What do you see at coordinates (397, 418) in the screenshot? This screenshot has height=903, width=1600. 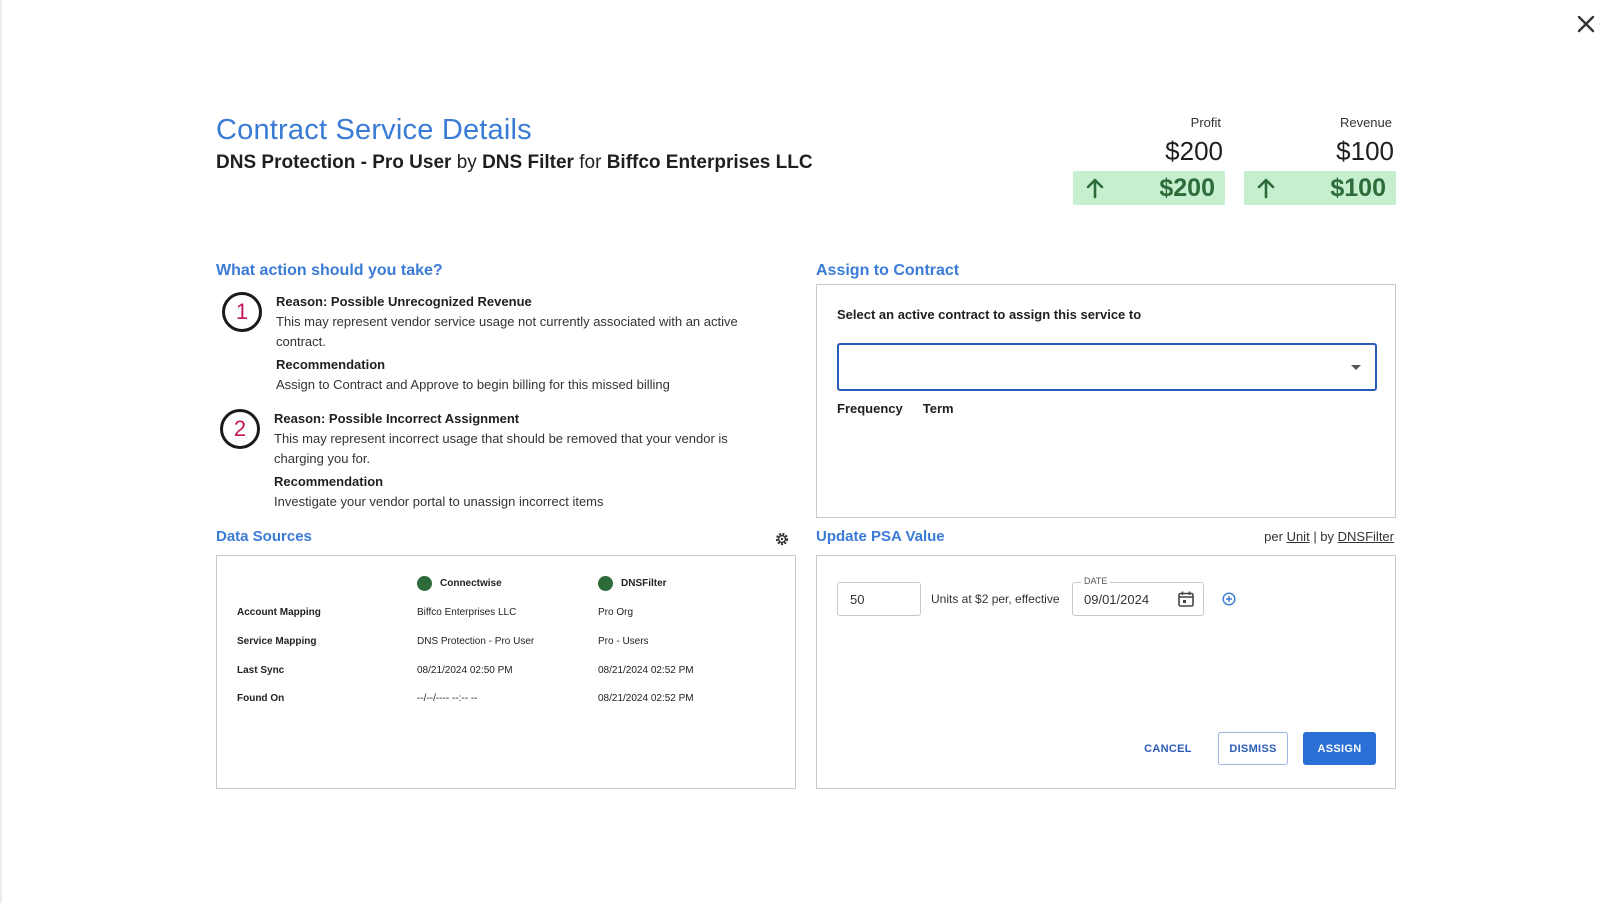 I see `reason-title: Reason: Possible Incorrect Assignment` at bounding box center [397, 418].